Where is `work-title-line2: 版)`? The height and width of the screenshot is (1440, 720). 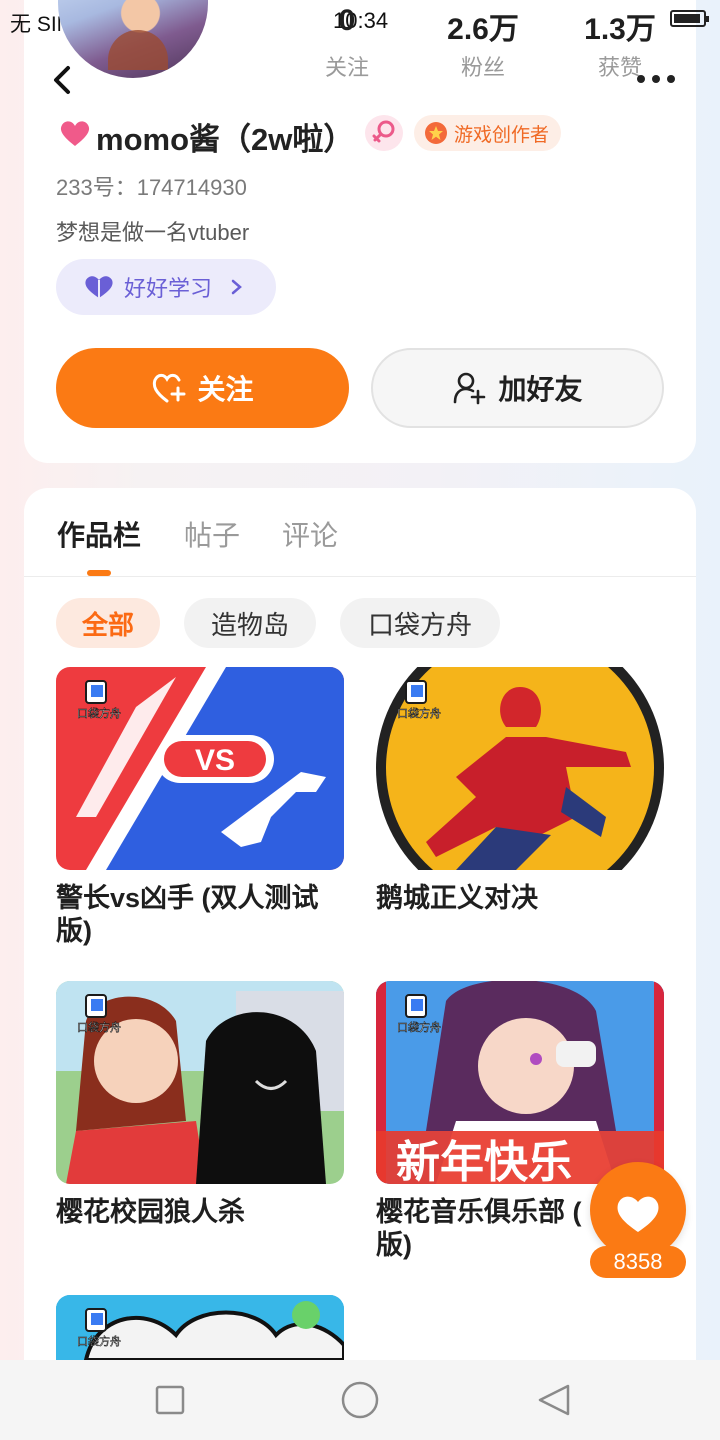 work-title-line2: 版) is located at coordinates (436, 1245).